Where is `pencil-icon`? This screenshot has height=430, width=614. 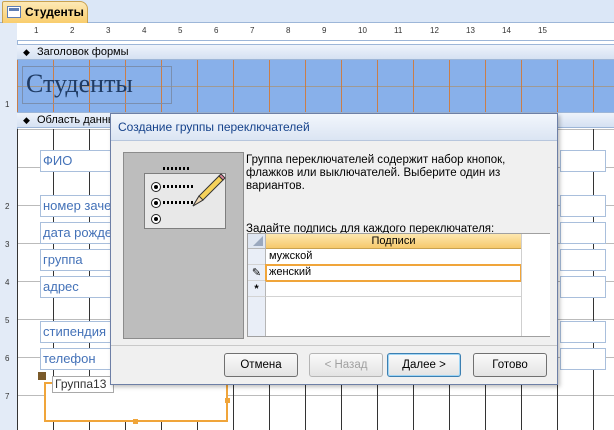
pencil-icon is located at coordinates (209, 190).